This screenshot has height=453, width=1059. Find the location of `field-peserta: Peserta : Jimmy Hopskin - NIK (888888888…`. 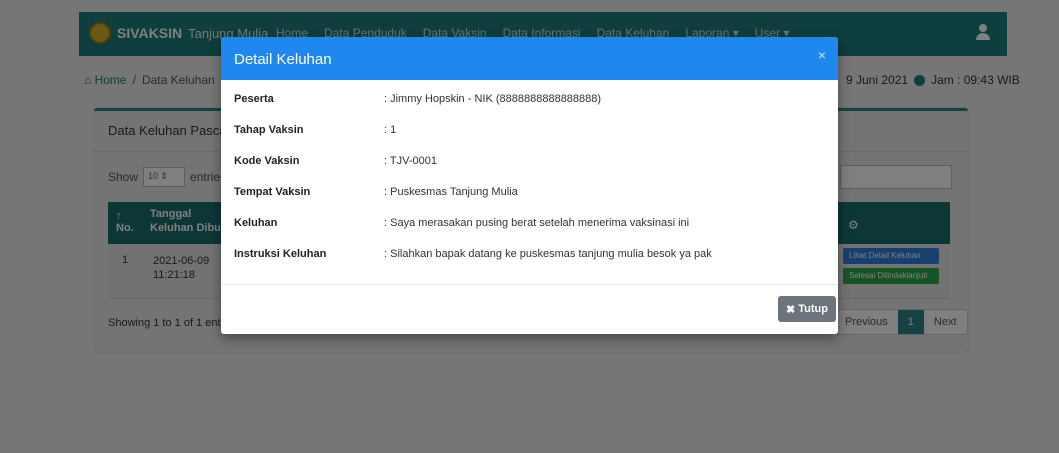

field-peserta: Peserta : Jimmy Hopskin - NIK (888888888… is located at coordinates (529, 108).